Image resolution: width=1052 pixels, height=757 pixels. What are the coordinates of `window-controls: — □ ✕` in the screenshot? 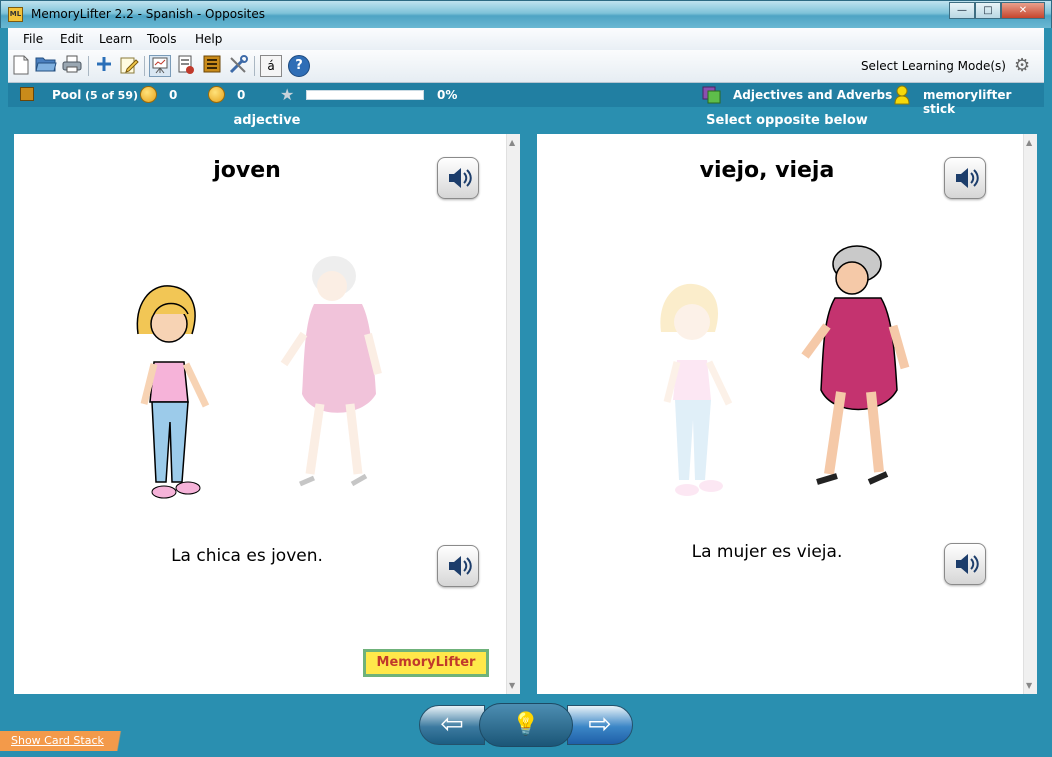 It's located at (997, 10).